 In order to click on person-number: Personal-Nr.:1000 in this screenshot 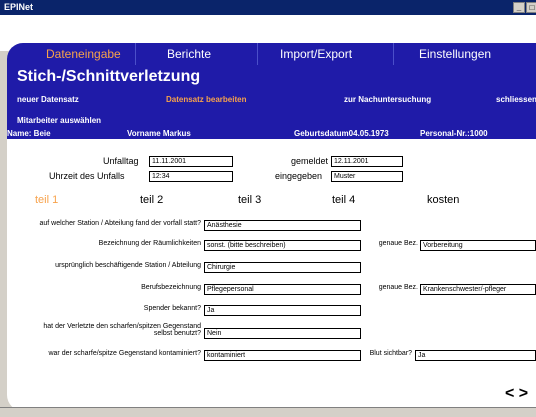, I will do `click(454, 133)`.